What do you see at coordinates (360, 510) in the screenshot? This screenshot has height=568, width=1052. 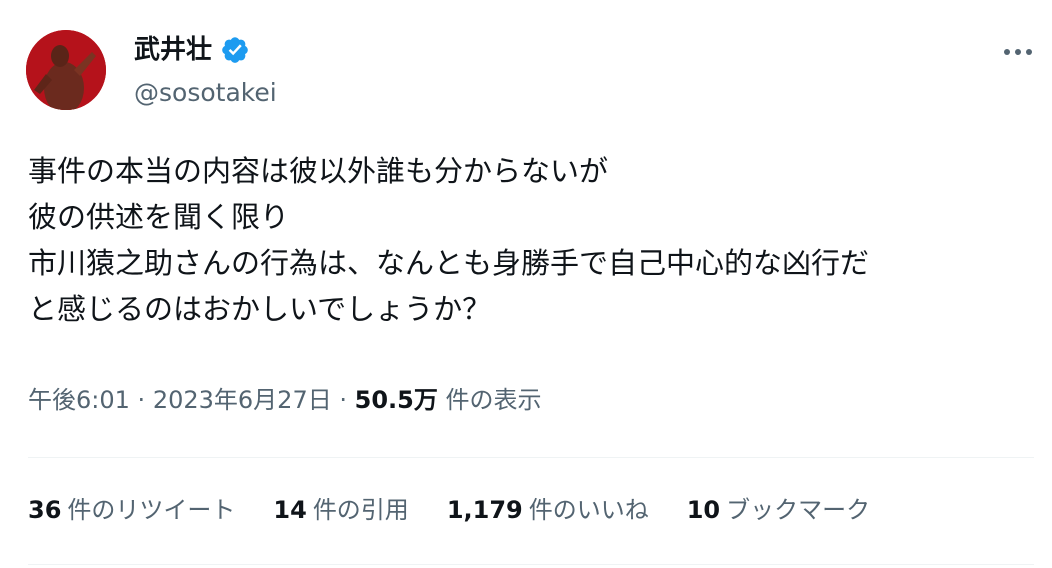 I see `quotes-label: 件の引用` at bounding box center [360, 510].